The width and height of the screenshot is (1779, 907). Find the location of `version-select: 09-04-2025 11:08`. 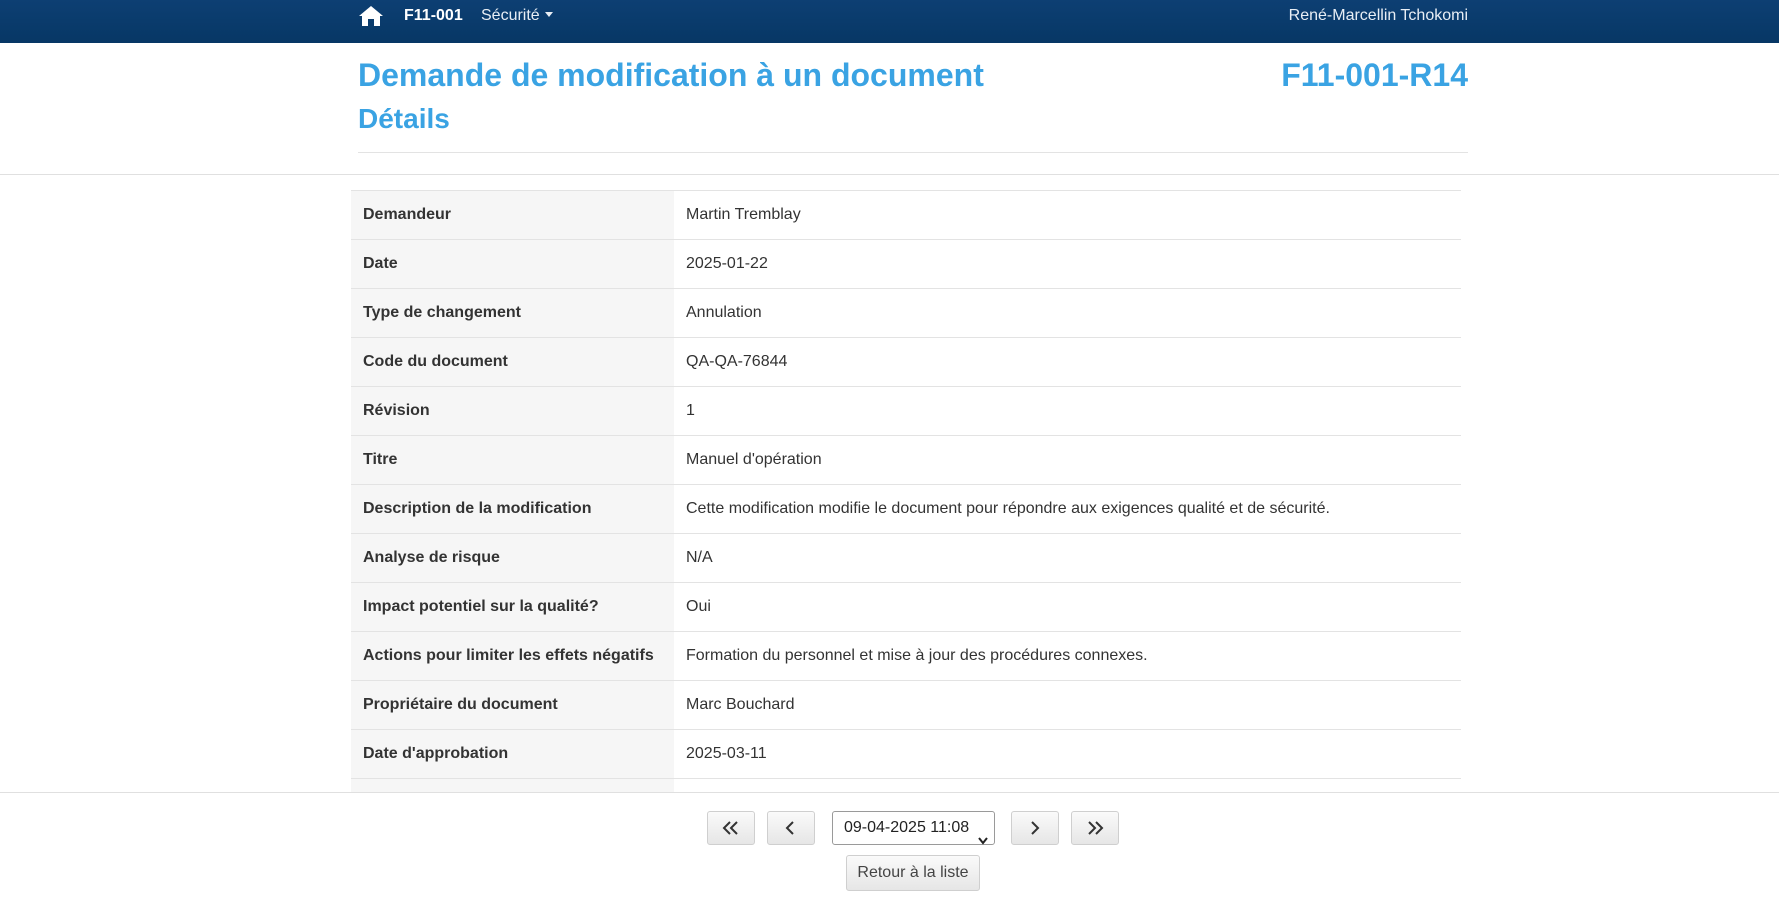

version-select: 09-04-2025 11:08 is located at coordinates (913, 828).